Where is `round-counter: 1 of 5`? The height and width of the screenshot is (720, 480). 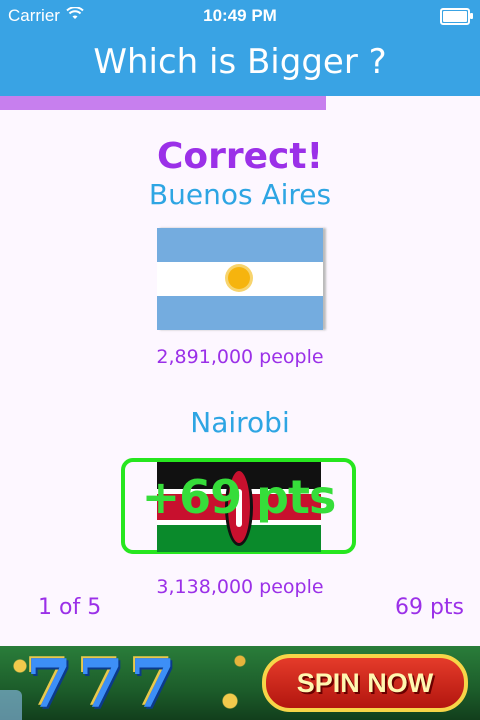 round-counter: 1 of 5 is located at coordinates (70, 607).